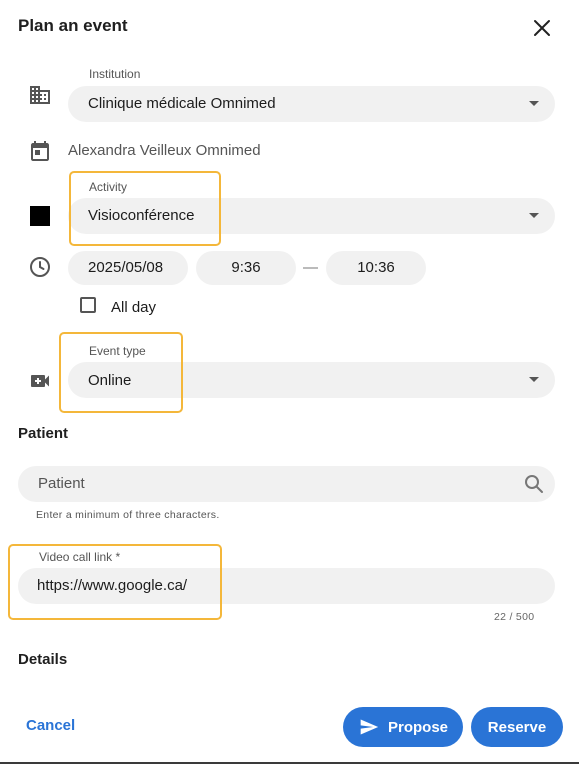  What do you see at coordinates (117, 351) in the screenshot?
I see `event-type-label: Event type` at bounding box center [117, 351].